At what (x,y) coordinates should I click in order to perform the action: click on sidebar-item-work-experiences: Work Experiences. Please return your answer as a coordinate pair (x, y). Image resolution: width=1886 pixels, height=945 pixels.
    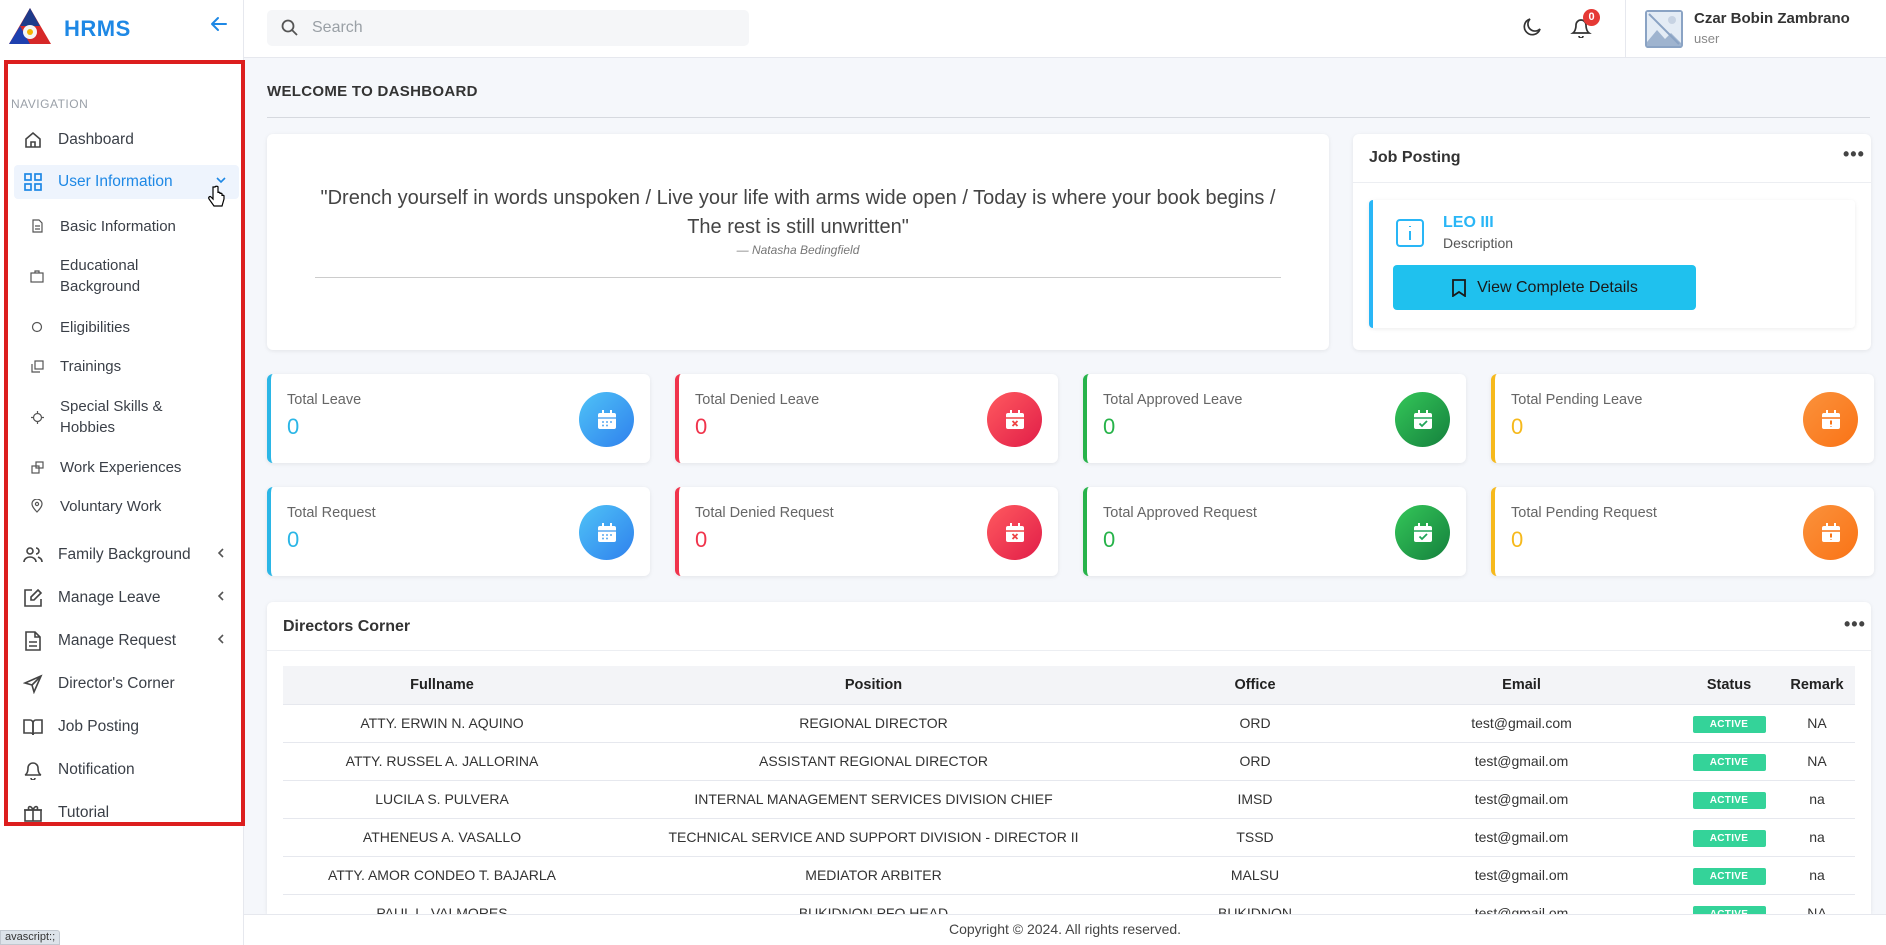
    Looking at the image, I should click on (126, 467).